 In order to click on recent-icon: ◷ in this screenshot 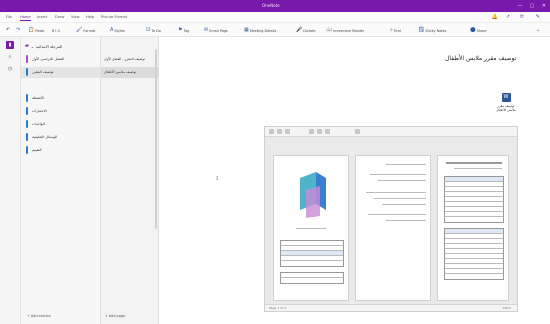, I will do `click(10, 69)`.